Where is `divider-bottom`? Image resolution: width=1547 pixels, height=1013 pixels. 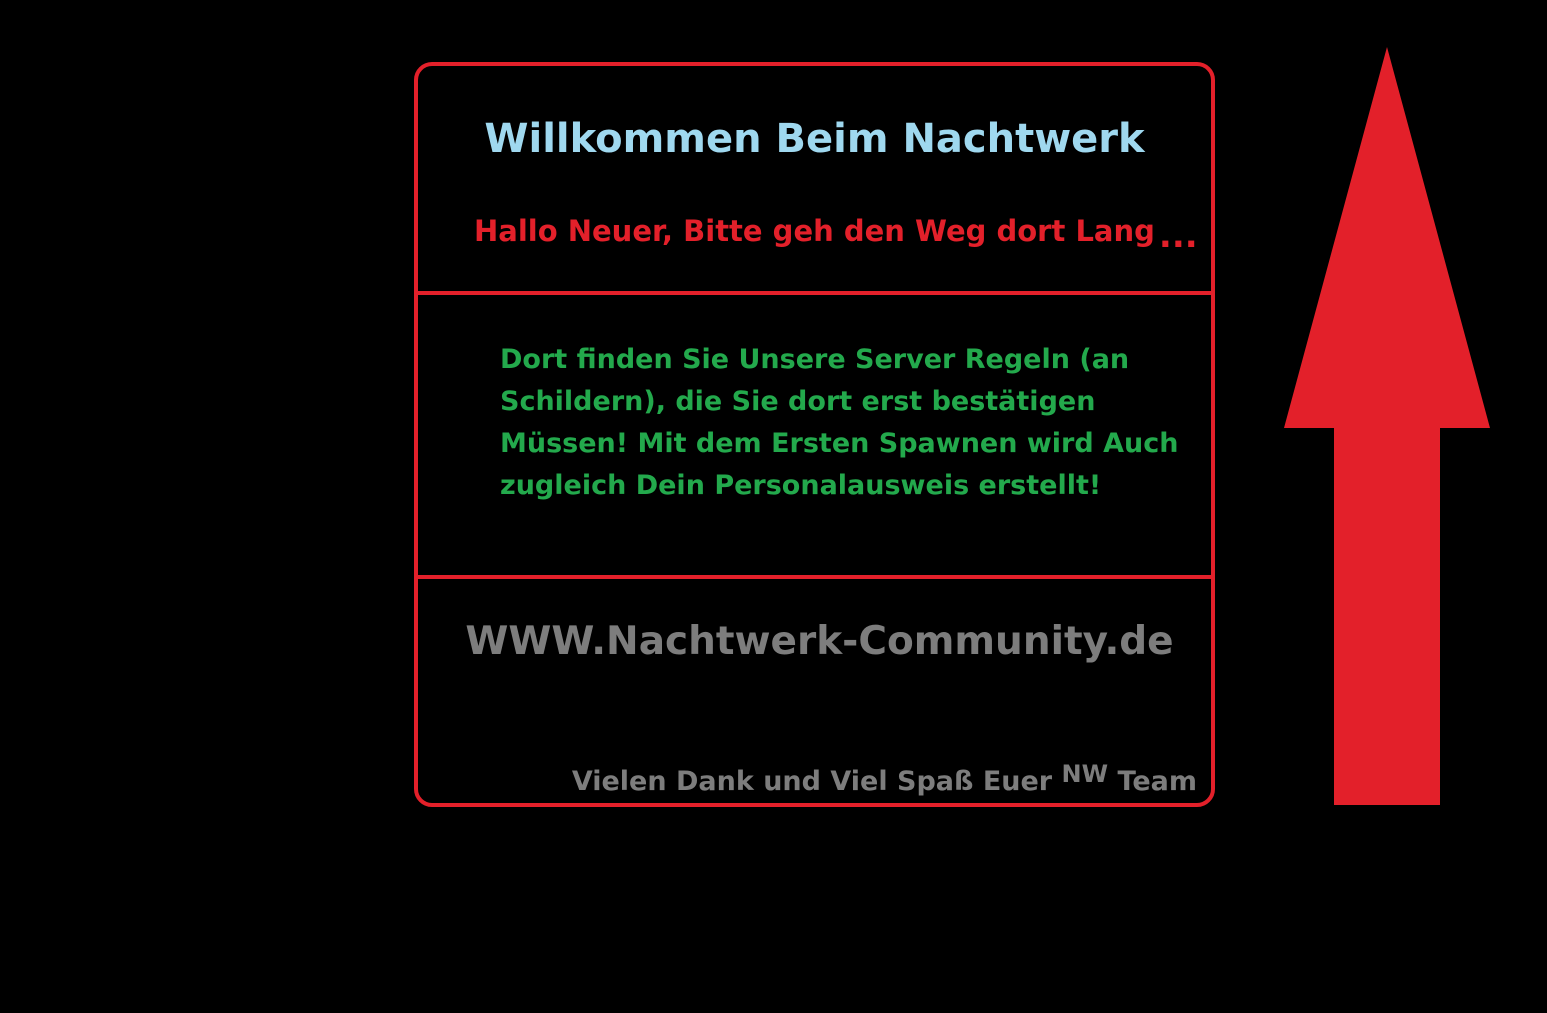 divider-bottom is located at coordinates (814, 577).